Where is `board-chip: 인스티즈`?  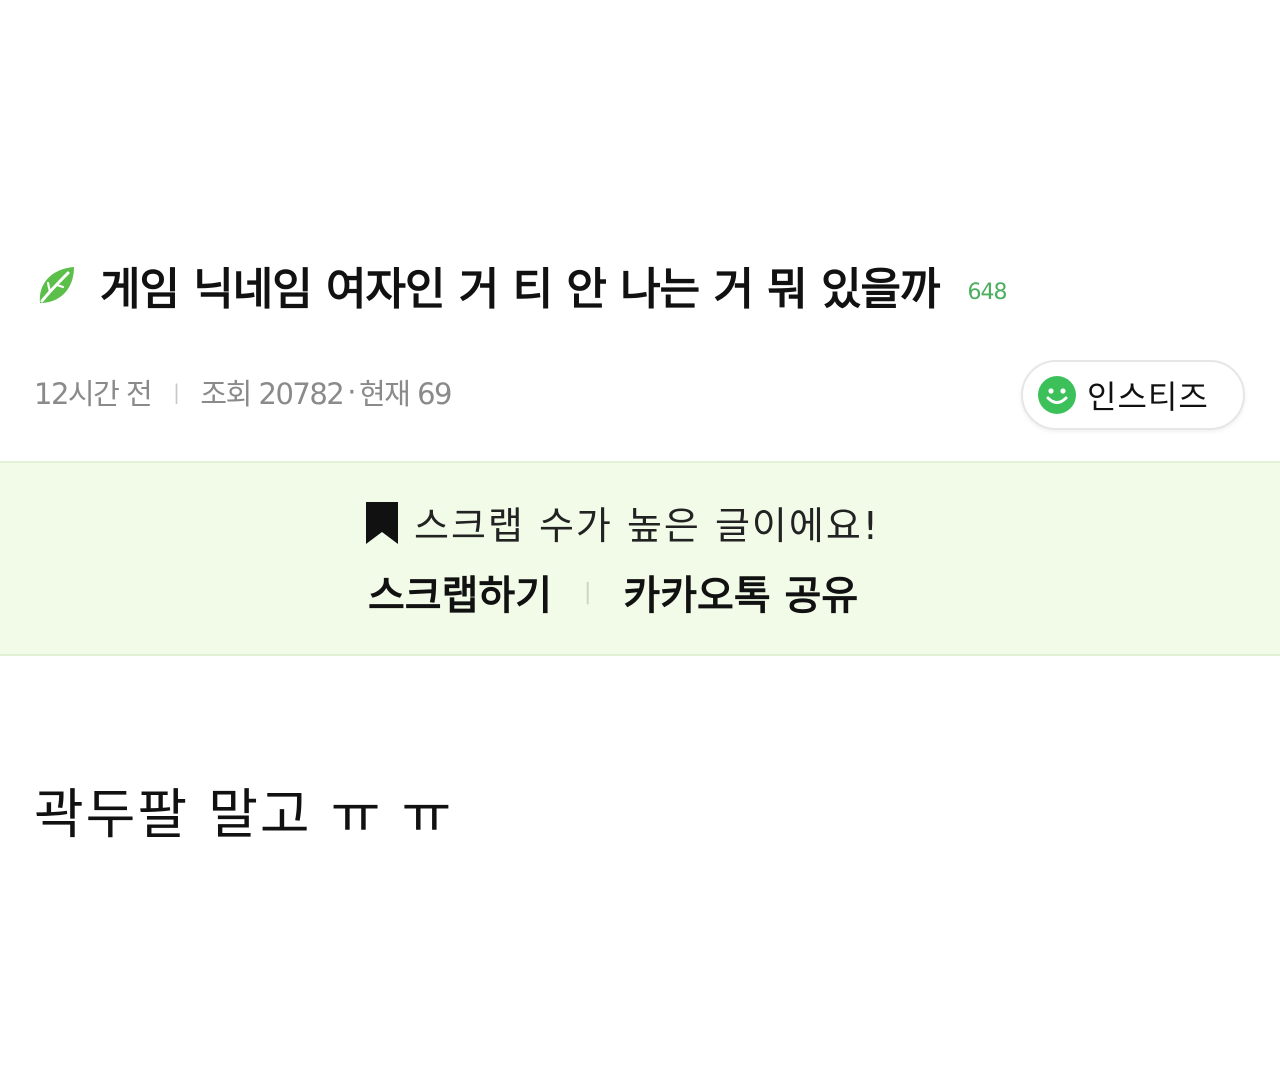
board-chip: 인스티즈 is located at coordinates (1133, 395).